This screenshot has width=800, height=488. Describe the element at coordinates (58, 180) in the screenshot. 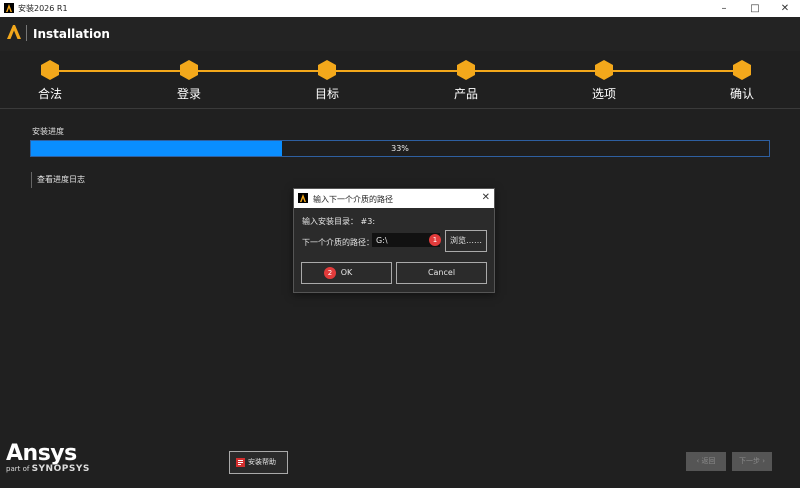

I see `view-log-link: 查看进度日志` at that location.